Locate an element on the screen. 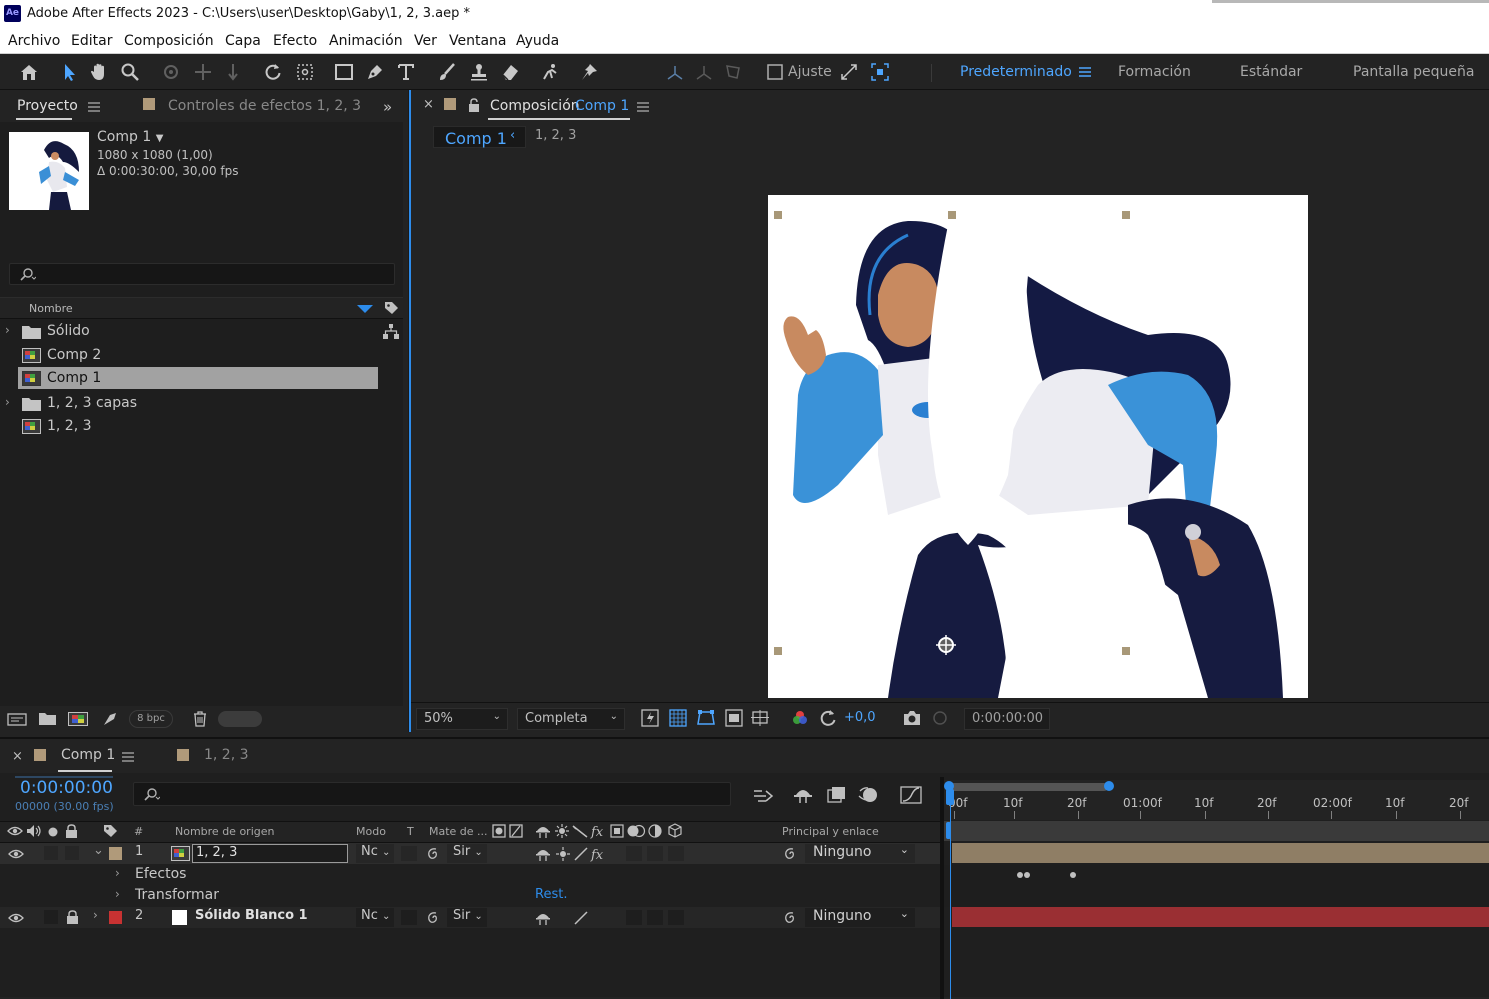 This screenshot has height=999, width=1489. type-tool-icon is located at coordinates (406, 72).